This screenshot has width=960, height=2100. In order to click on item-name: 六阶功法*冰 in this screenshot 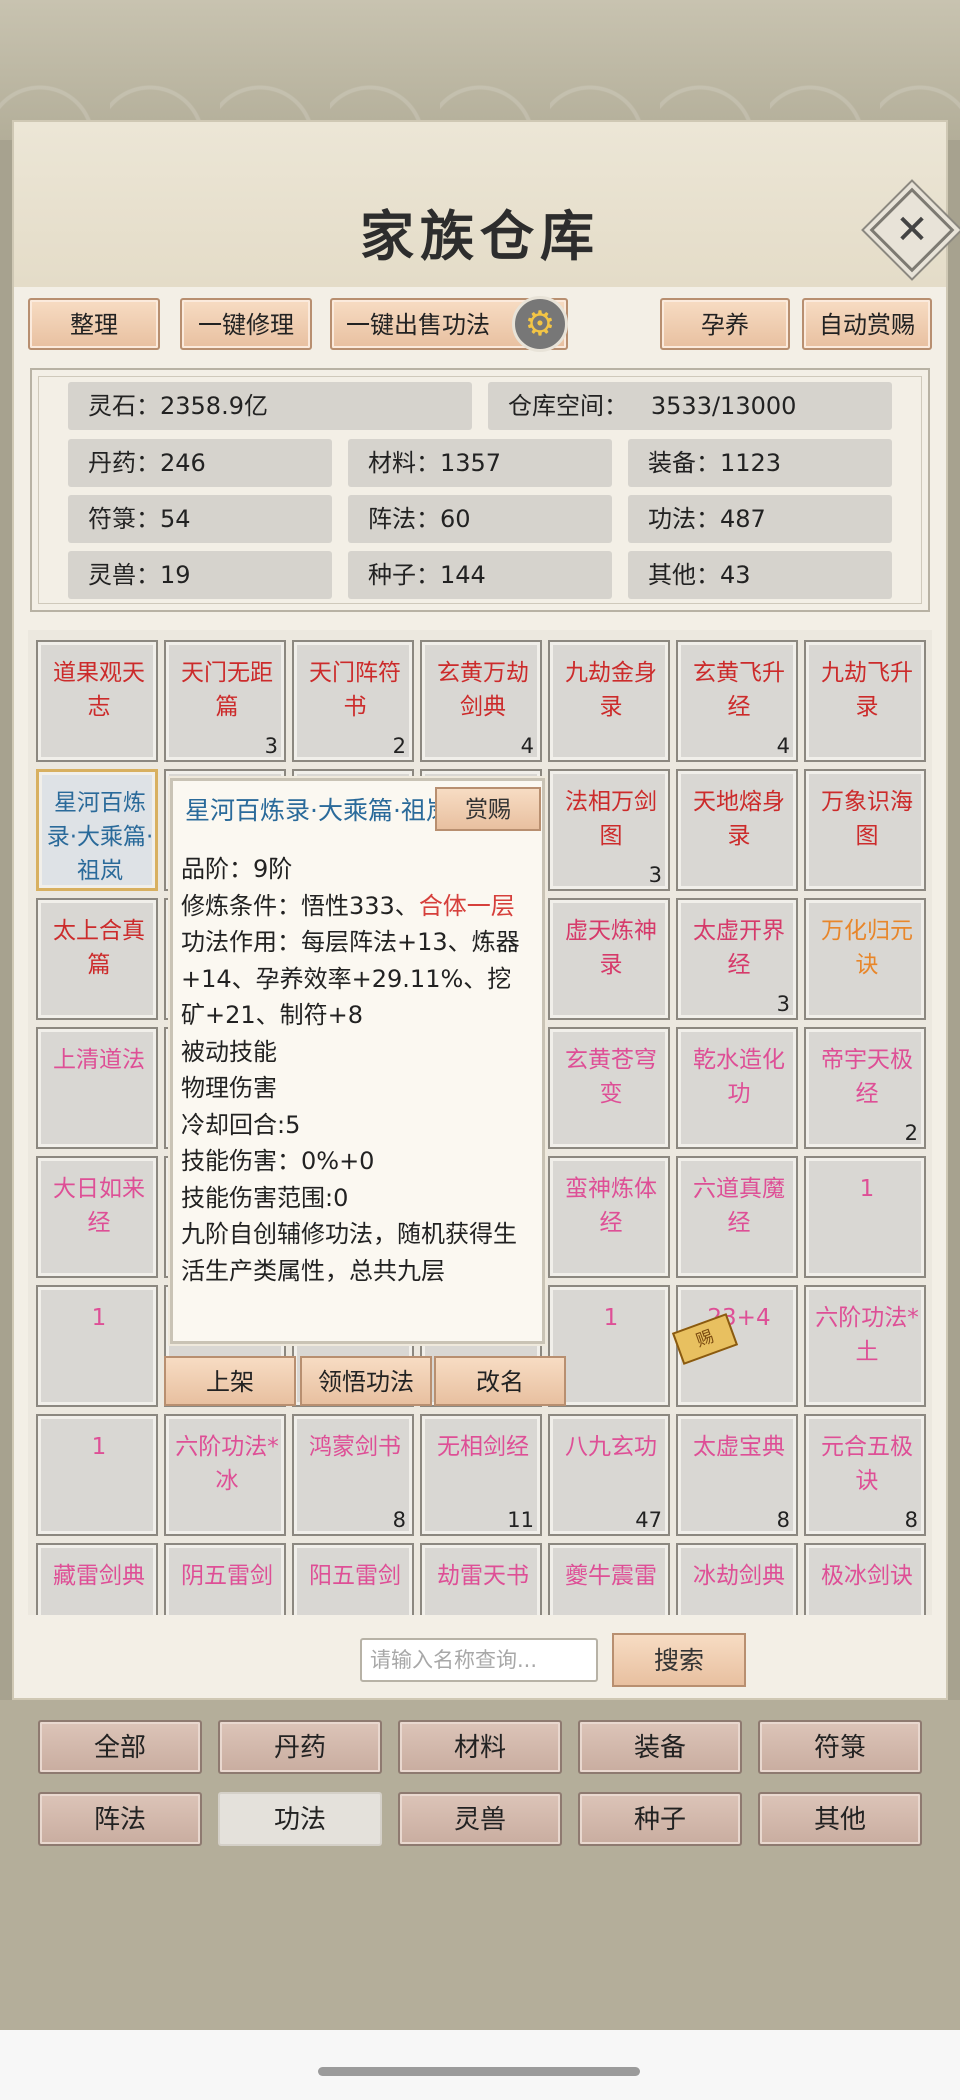, I will do `click(227, 1464)`.